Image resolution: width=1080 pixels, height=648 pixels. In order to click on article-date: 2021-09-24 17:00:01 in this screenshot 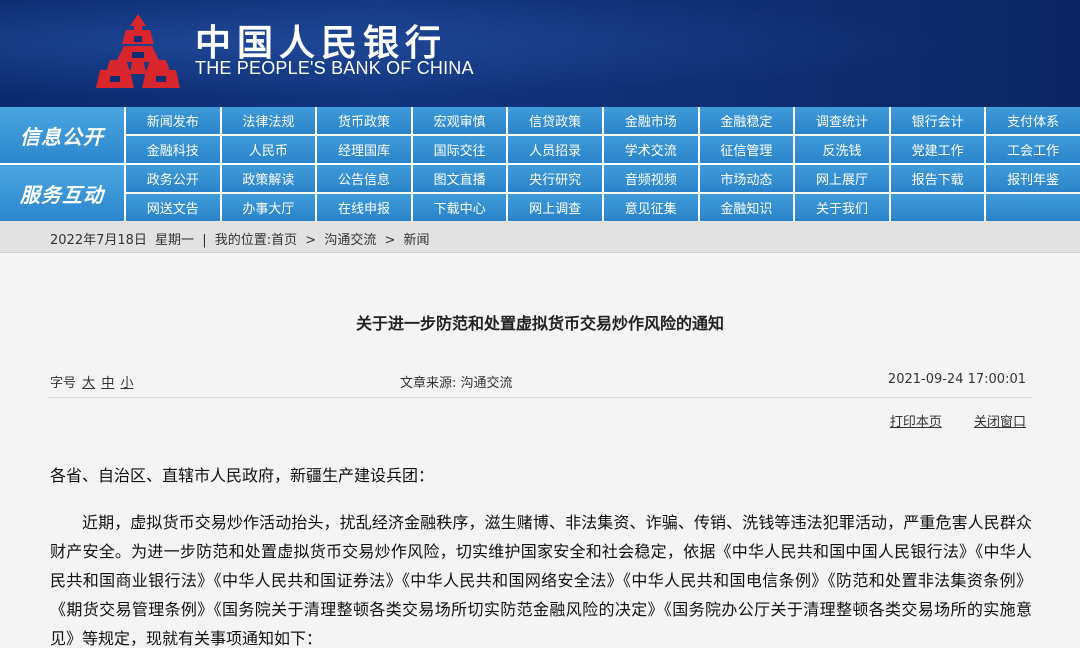, I will do `click(956, 379)`.